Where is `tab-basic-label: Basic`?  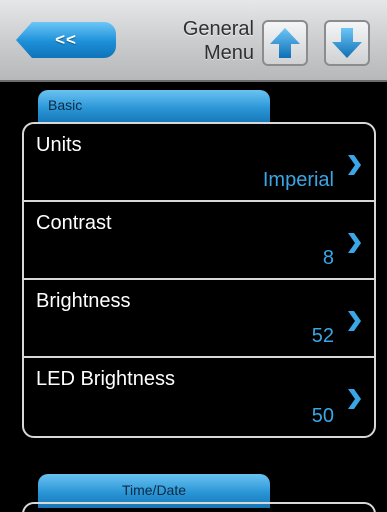
tab-basic-label: Basic is located at coordinates (65, 105).